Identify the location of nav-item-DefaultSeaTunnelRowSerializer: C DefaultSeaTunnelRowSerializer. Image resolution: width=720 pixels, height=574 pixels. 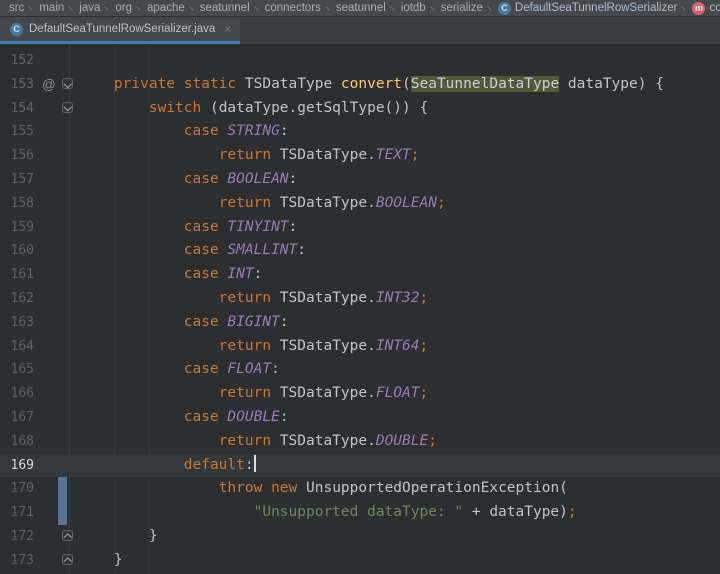
(587, 8).